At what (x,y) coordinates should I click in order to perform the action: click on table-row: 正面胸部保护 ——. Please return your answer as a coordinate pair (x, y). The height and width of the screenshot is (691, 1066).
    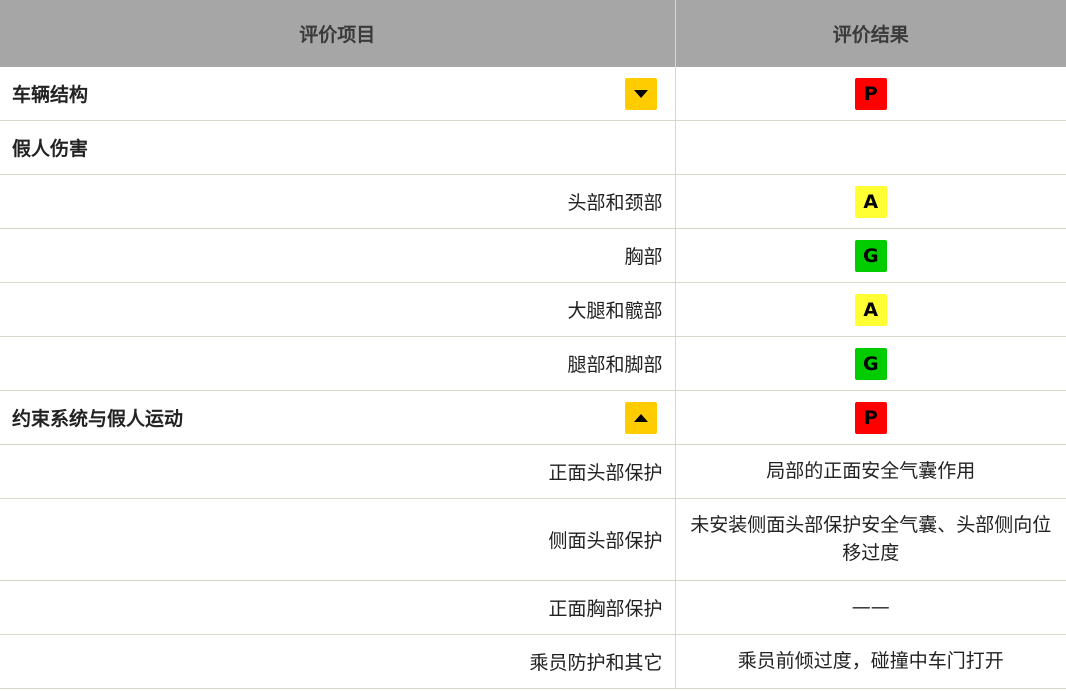
    Looking at the image, I should click on (533, 607).